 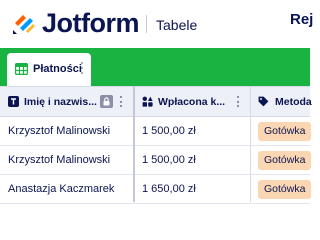 I want to click on column-header-label: Metoda, so click(x=293, y=102).